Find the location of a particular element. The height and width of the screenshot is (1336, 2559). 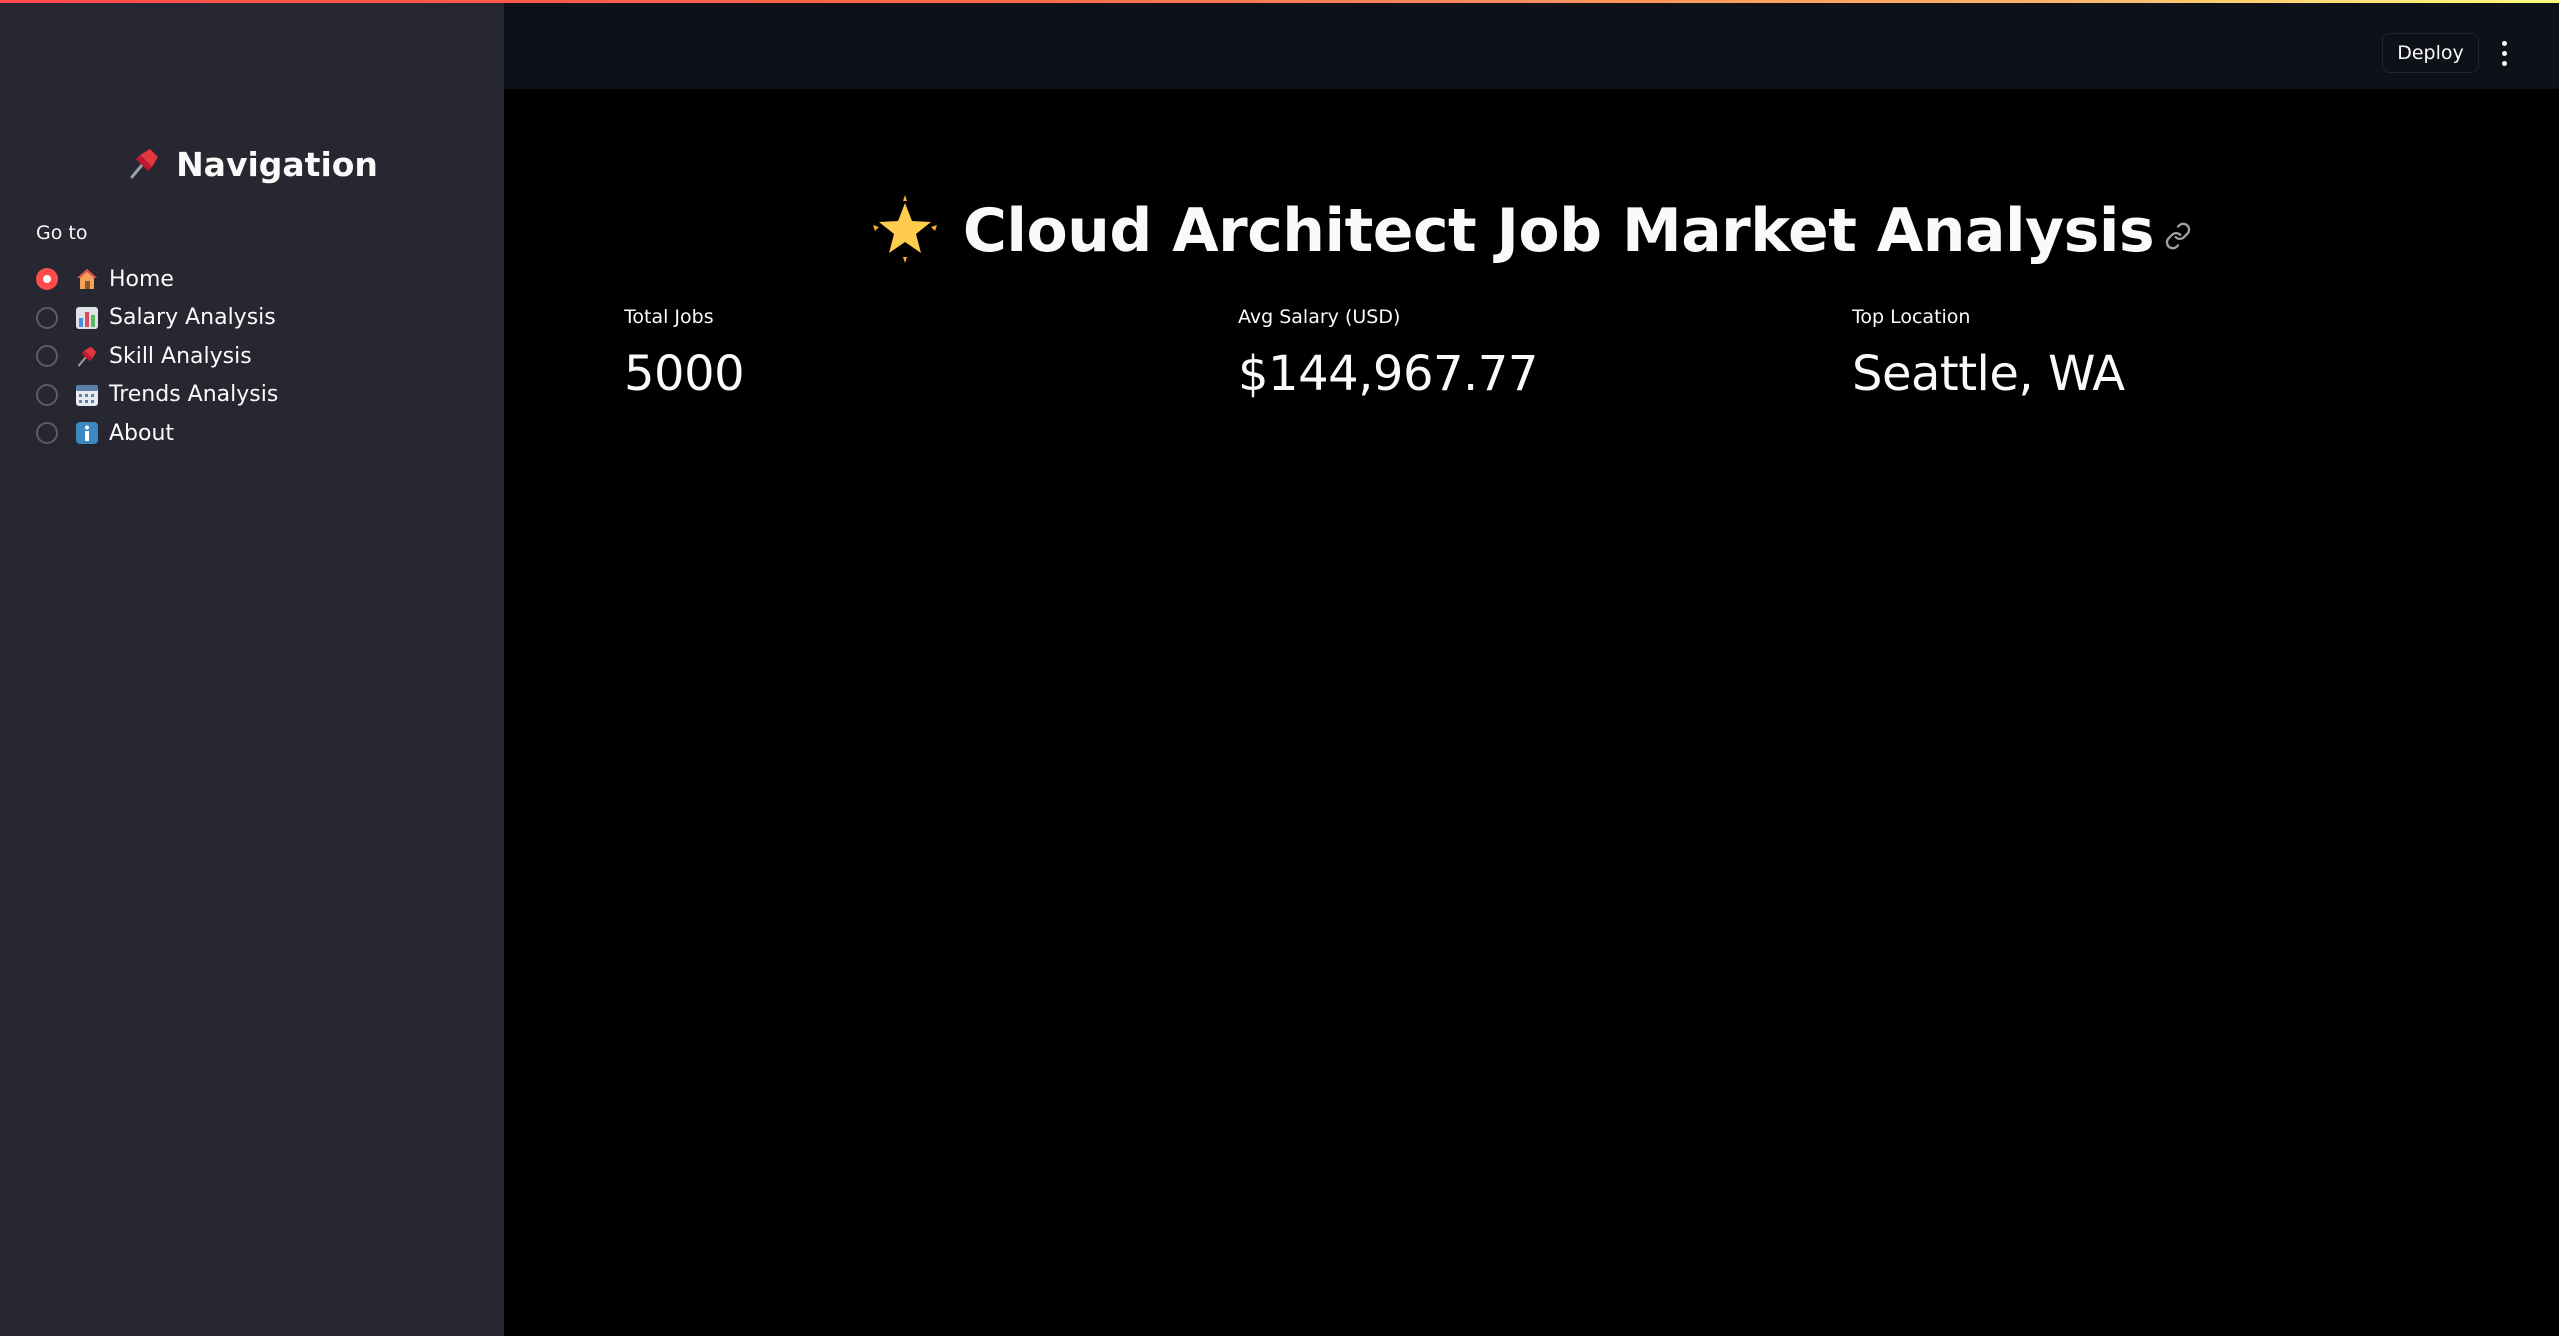

nav-radio-skill-analysis: Skill Analysis is located at coordinates (157, 356).